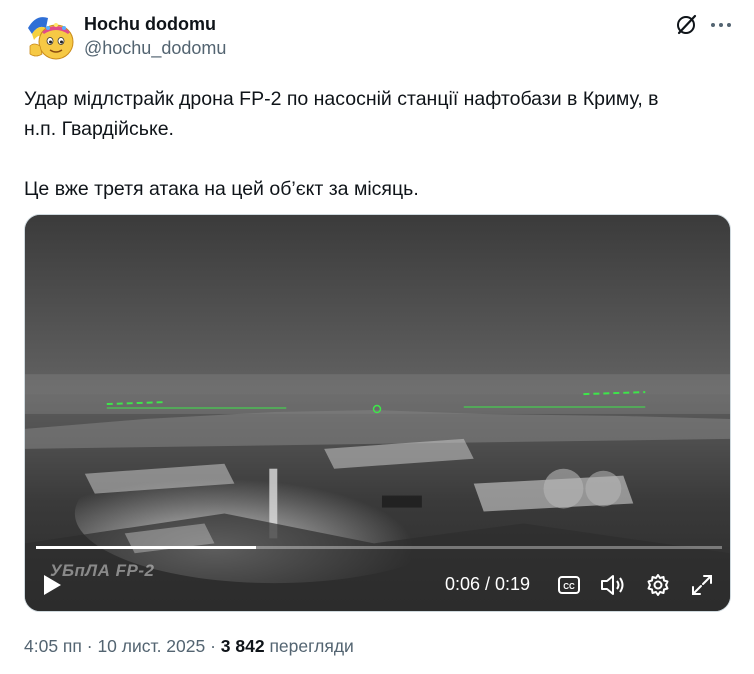  What do you see at coordinates (613, 585) in the screenshot?
I see `volume-icon` at bounding box center [613, 585].